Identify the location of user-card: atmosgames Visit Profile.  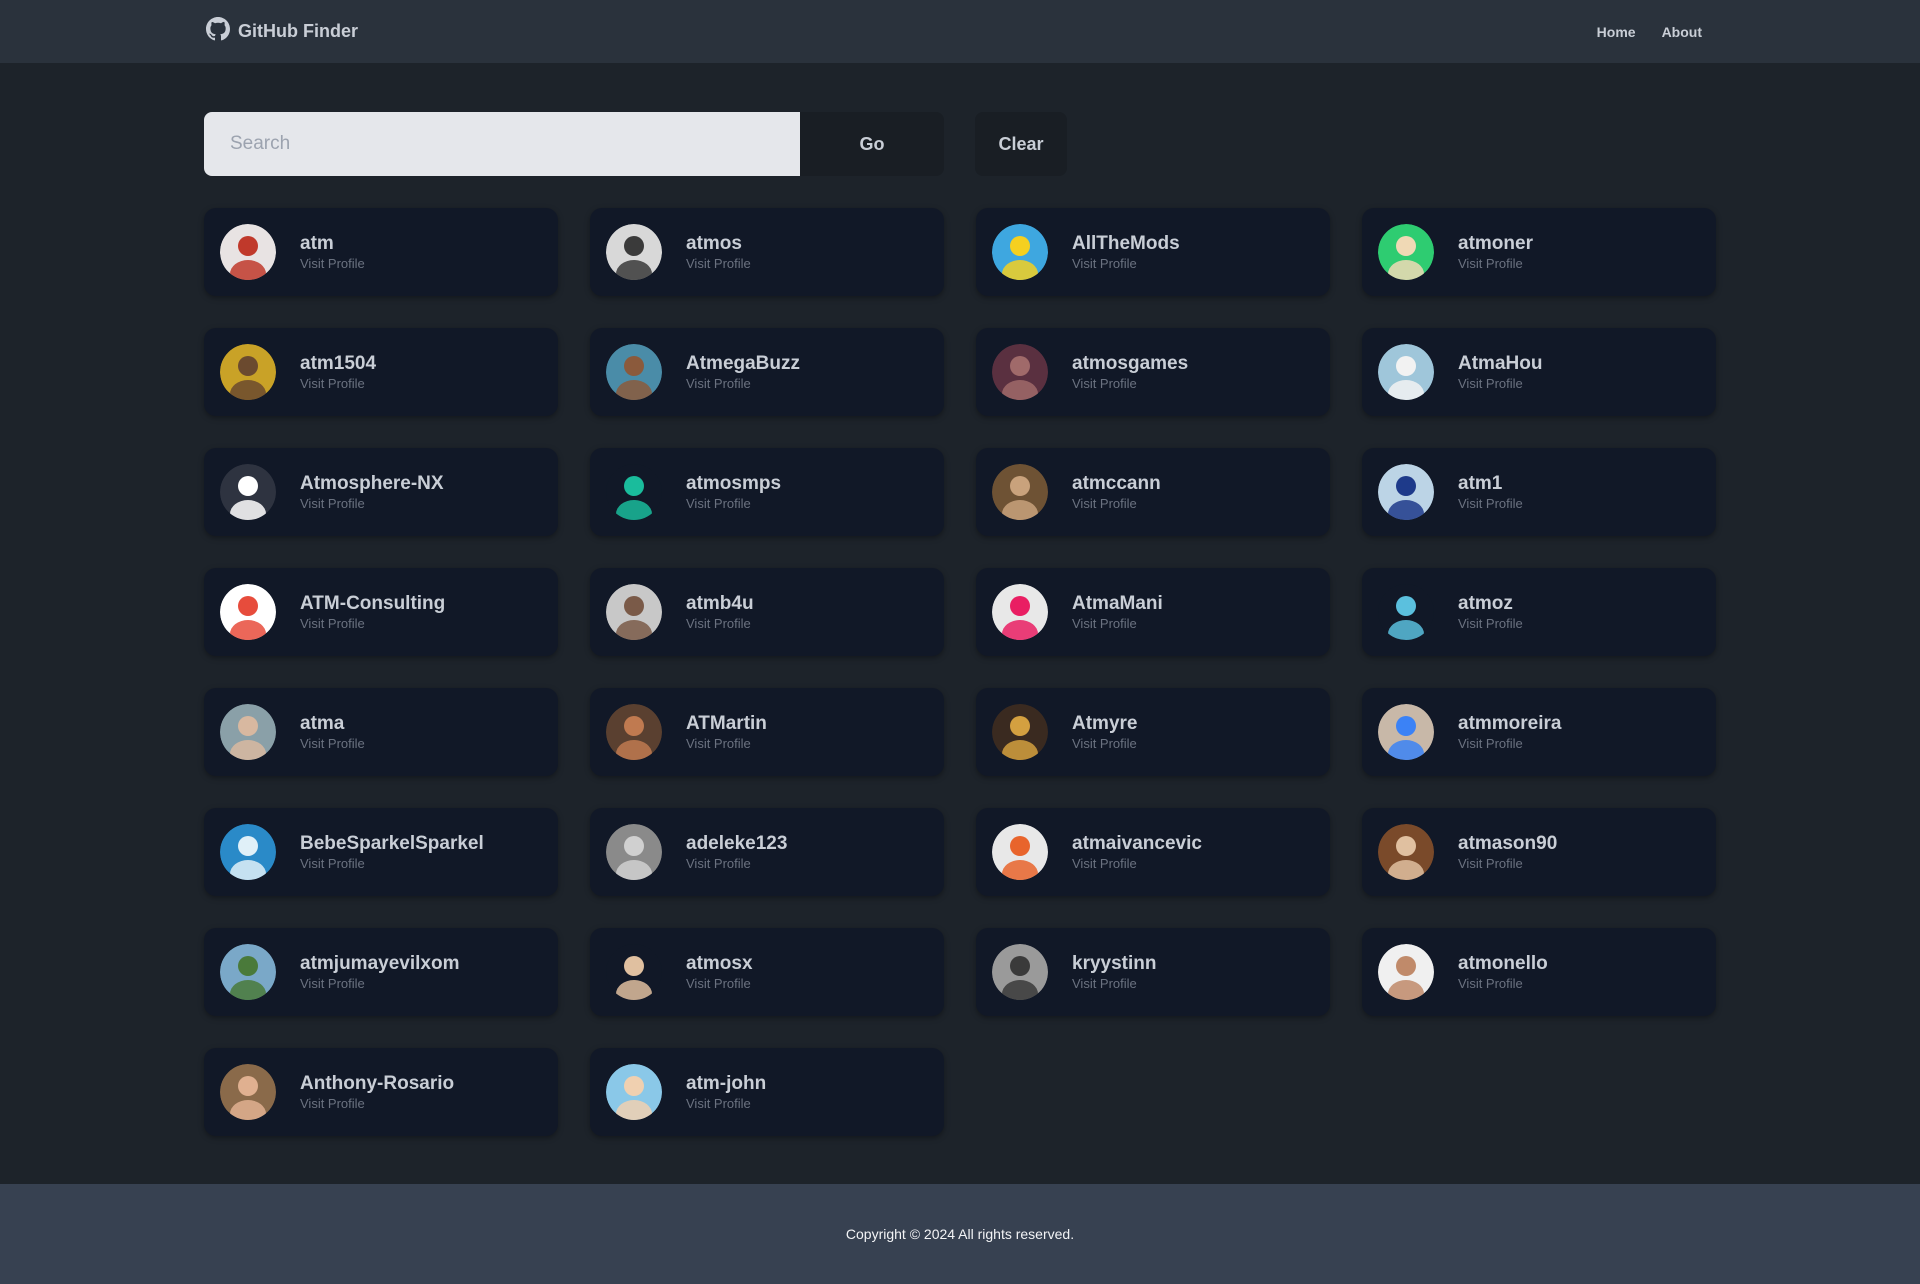
(1153, 372).